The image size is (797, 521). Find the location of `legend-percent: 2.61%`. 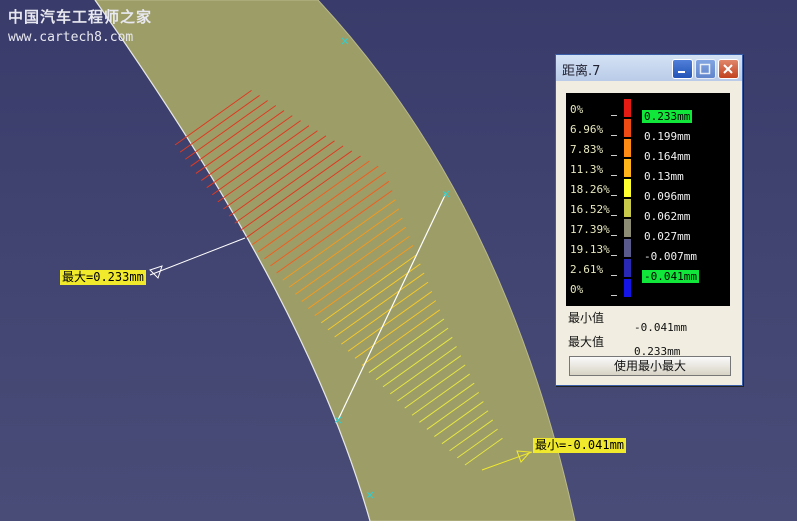

legend-percent: 2.61% is located at coordinates (587, 269).